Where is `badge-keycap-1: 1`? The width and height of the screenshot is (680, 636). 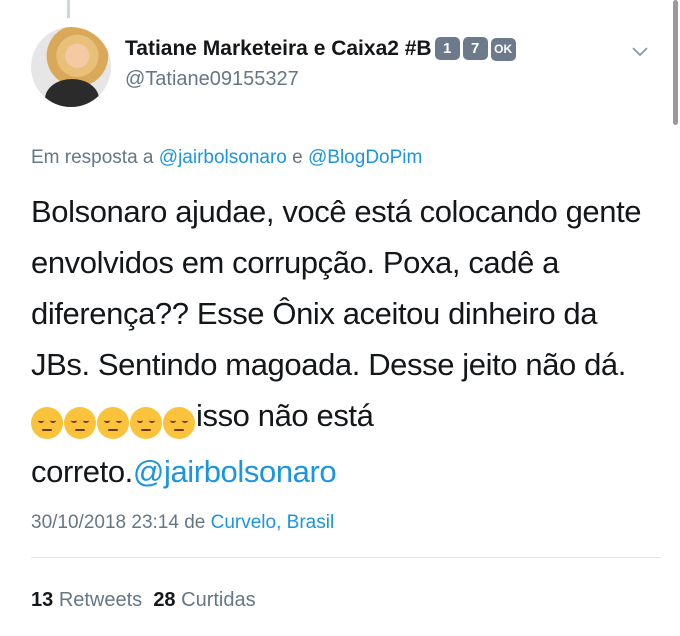
badge-keycap-1: 1 is located at coordinates (447, 48).